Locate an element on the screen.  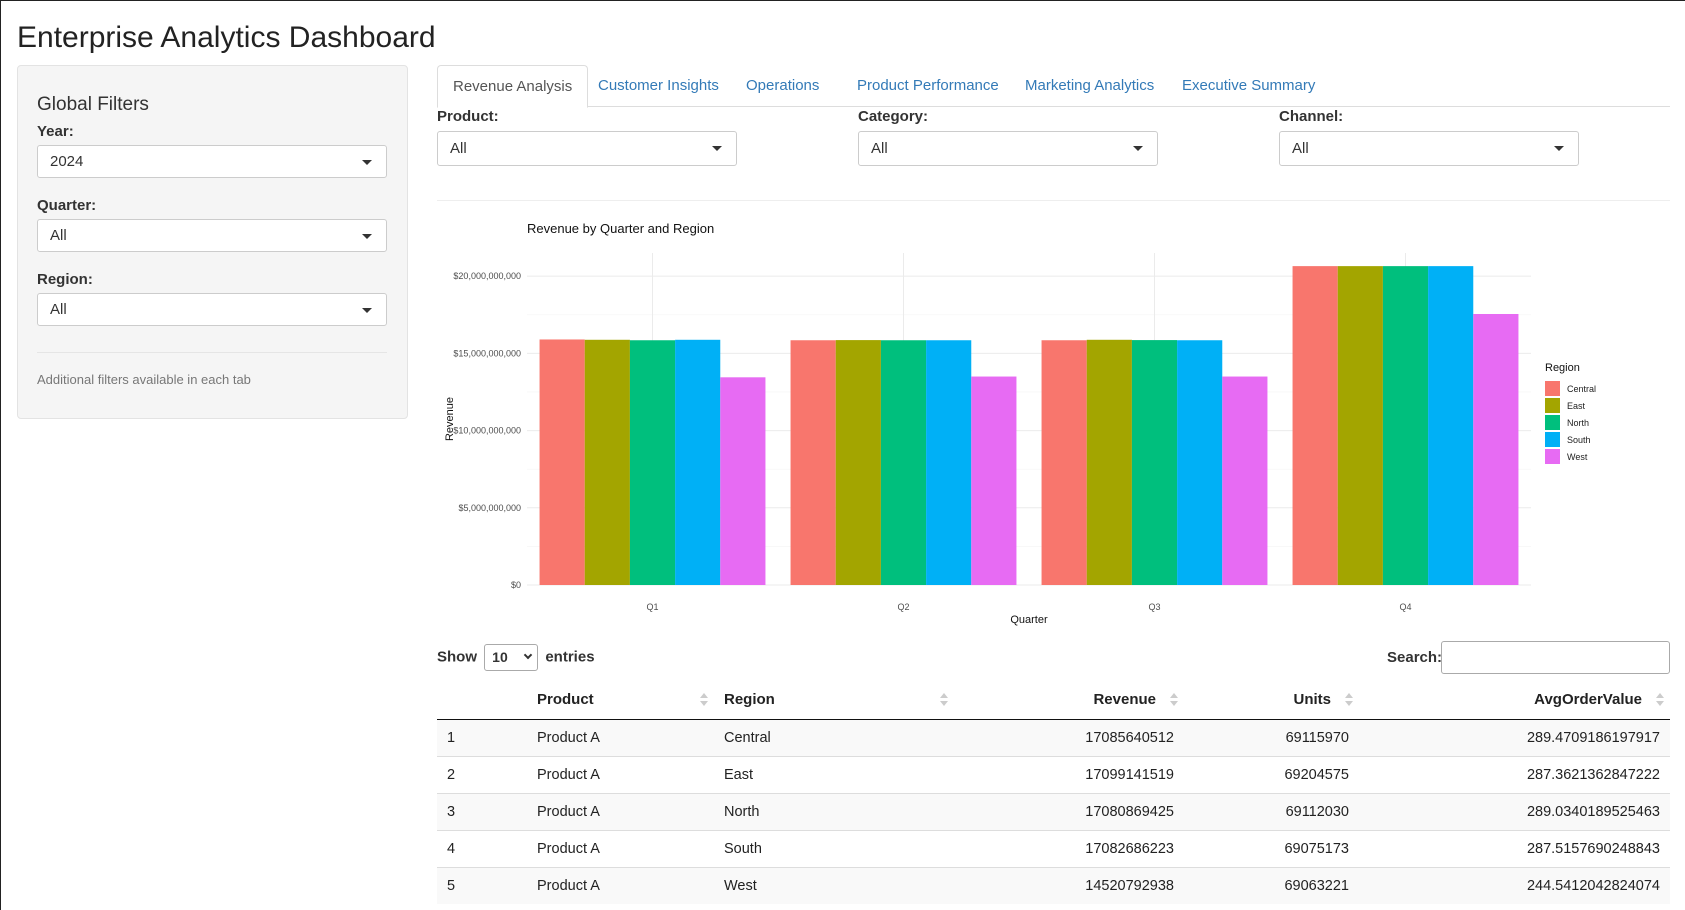
cell-region: West is located at coordinates (834, 885).